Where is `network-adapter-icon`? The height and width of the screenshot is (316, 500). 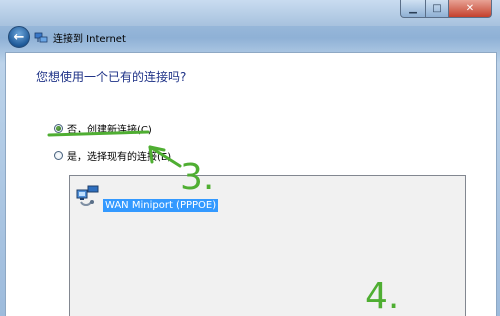
network-adapter-icon is located at coordinates (87, 195).